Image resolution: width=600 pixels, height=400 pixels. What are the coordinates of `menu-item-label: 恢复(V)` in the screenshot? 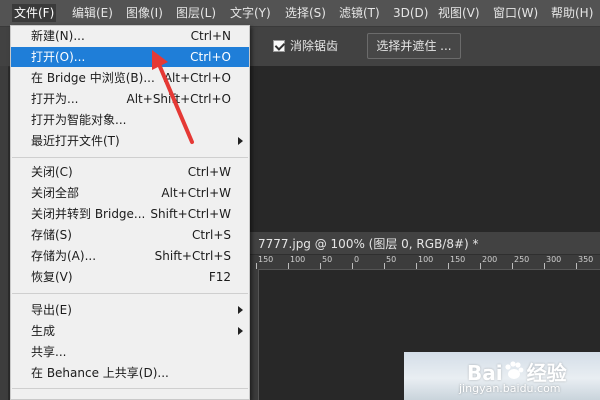 It's located at (52, 277).